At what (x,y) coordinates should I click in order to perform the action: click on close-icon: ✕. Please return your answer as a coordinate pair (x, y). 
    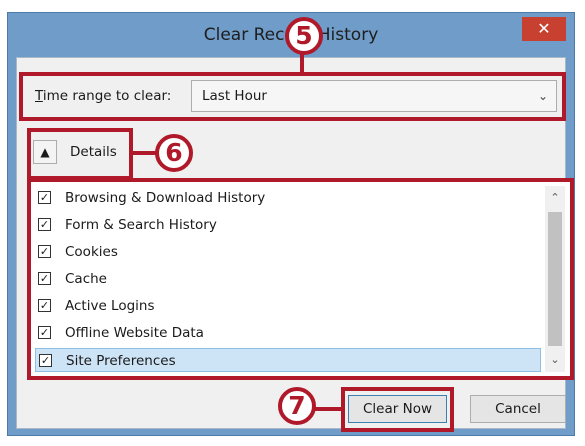
    Looking at the image, I should click on (544, 28).